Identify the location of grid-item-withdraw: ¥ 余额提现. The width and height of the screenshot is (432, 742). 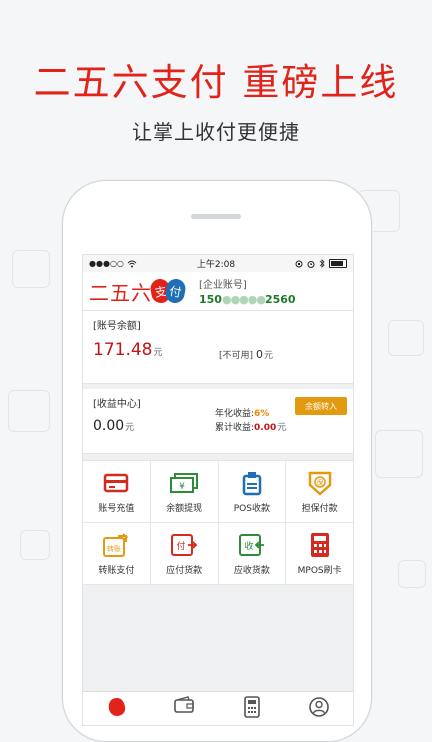
(184, 491).